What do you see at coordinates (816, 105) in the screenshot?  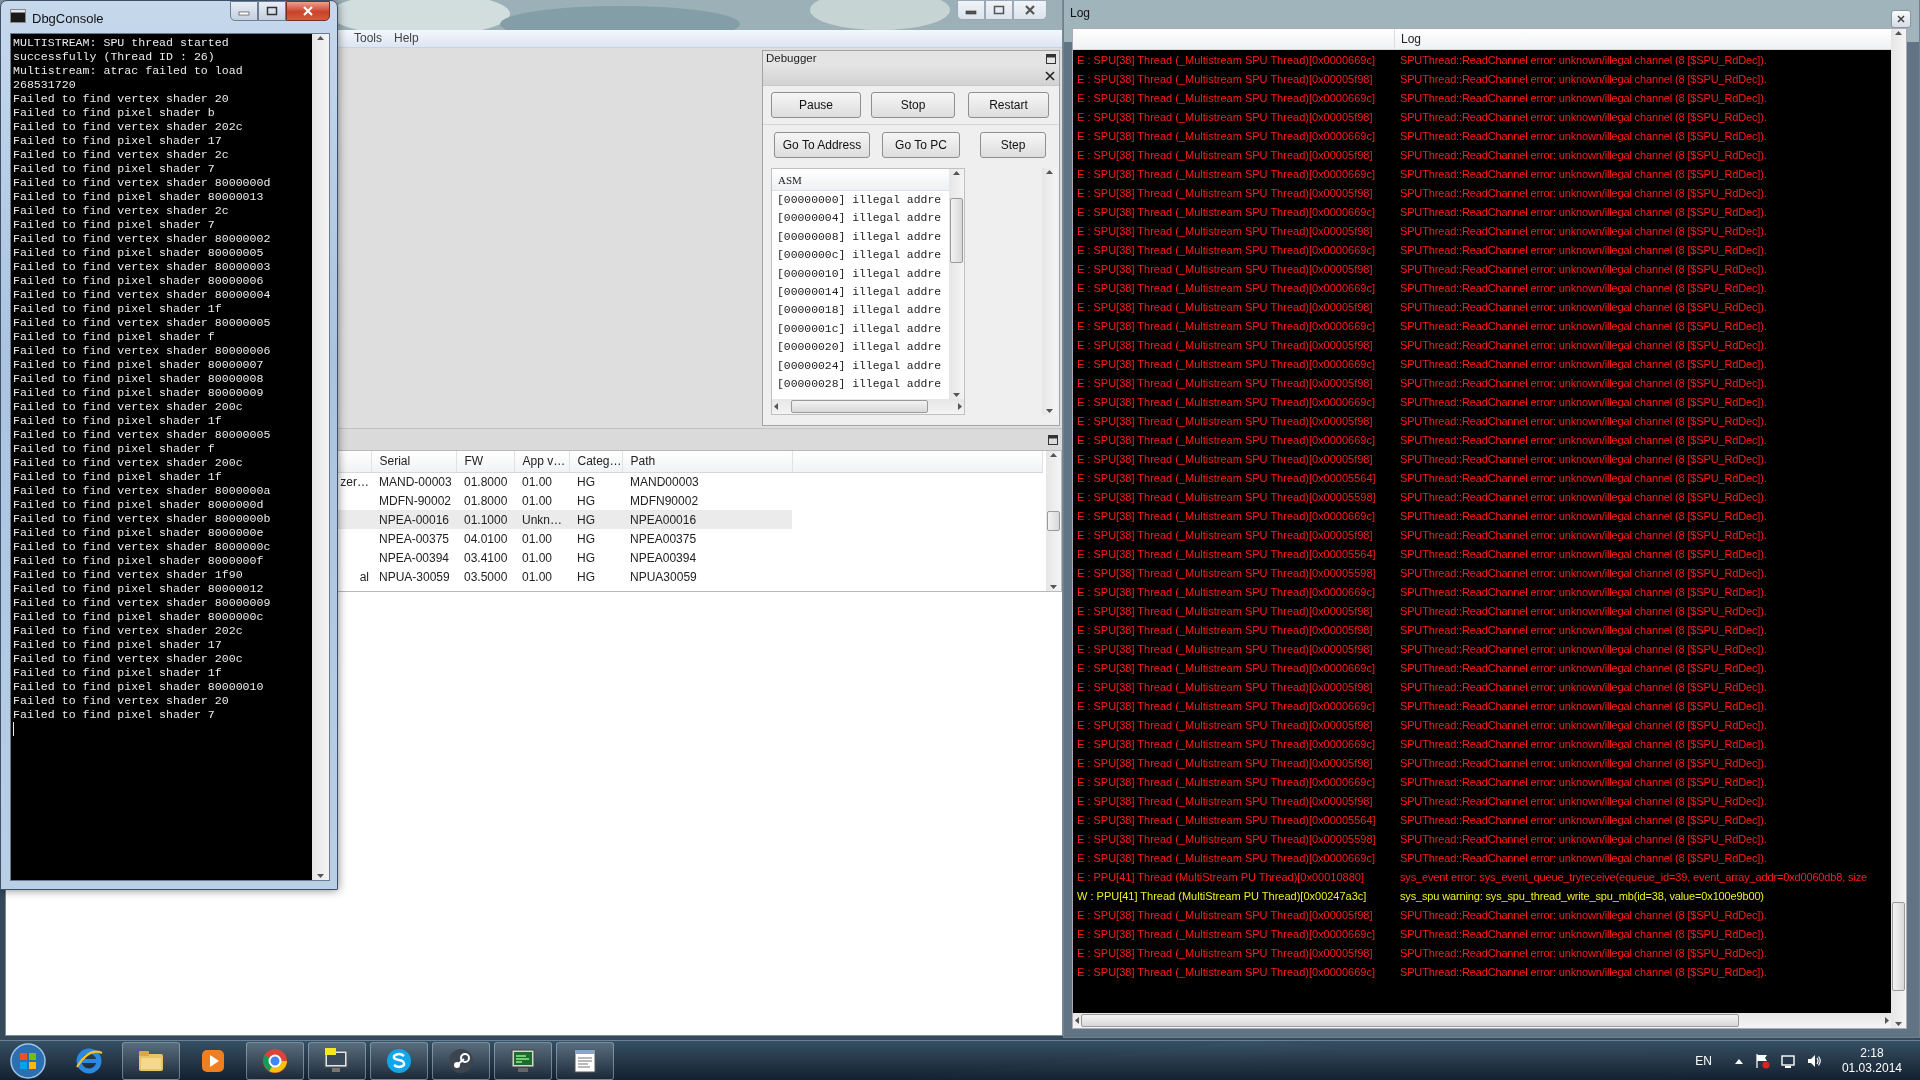 I see `debugger-button: Pause` at bounding box center [816, 105].